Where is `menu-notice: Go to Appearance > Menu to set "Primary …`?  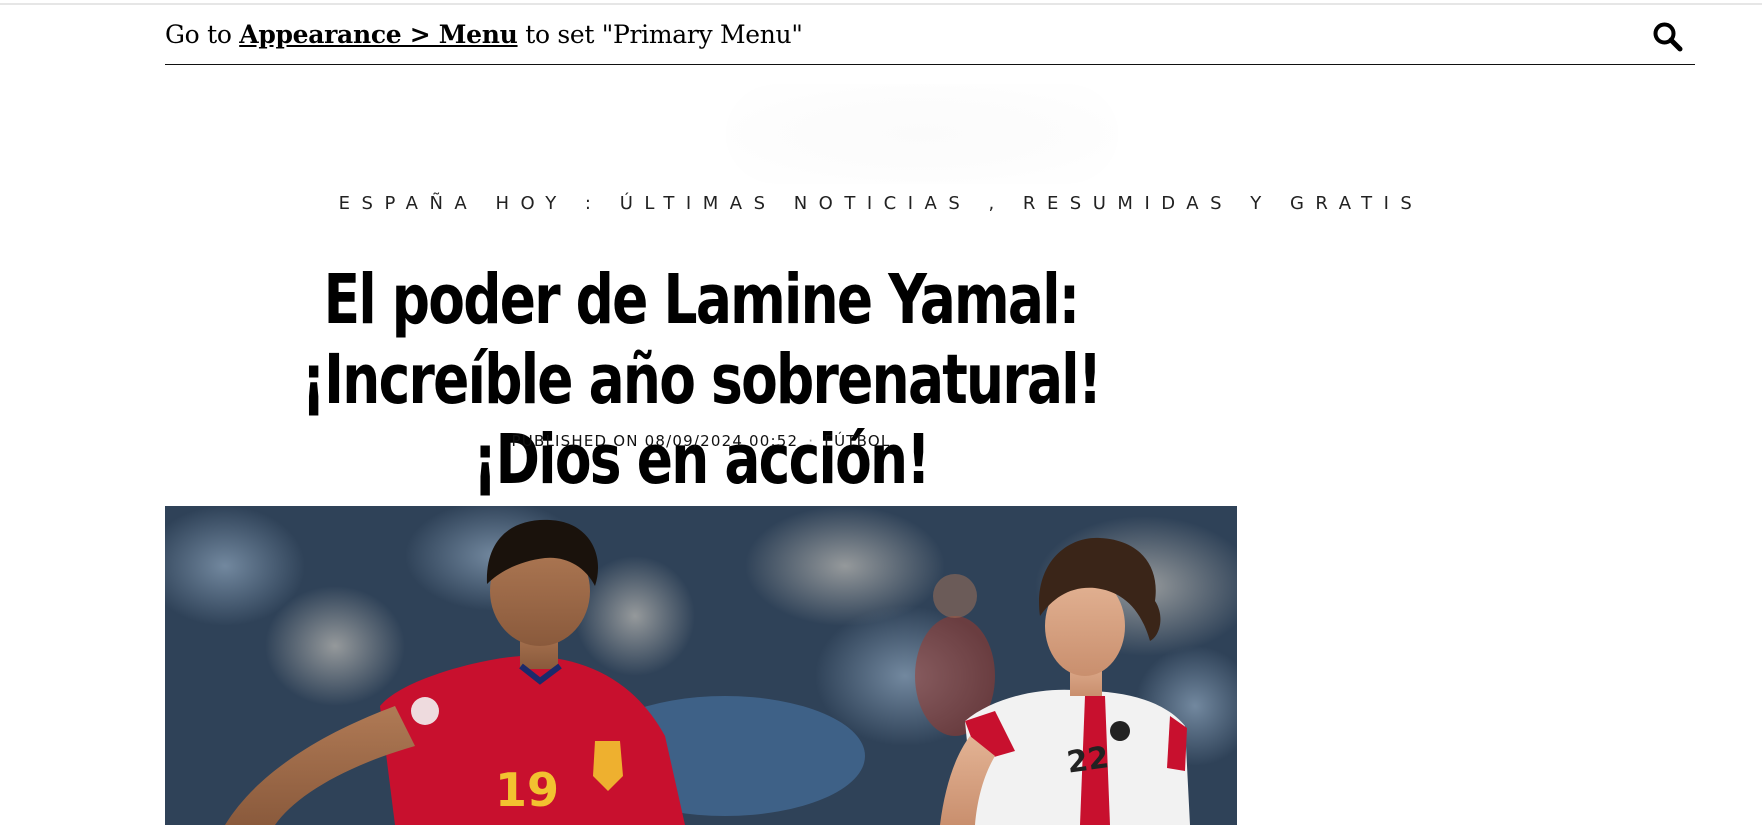 menu-notice: Go to Appearance > Menu to set "Primary … is located at coordinates (484, 34).